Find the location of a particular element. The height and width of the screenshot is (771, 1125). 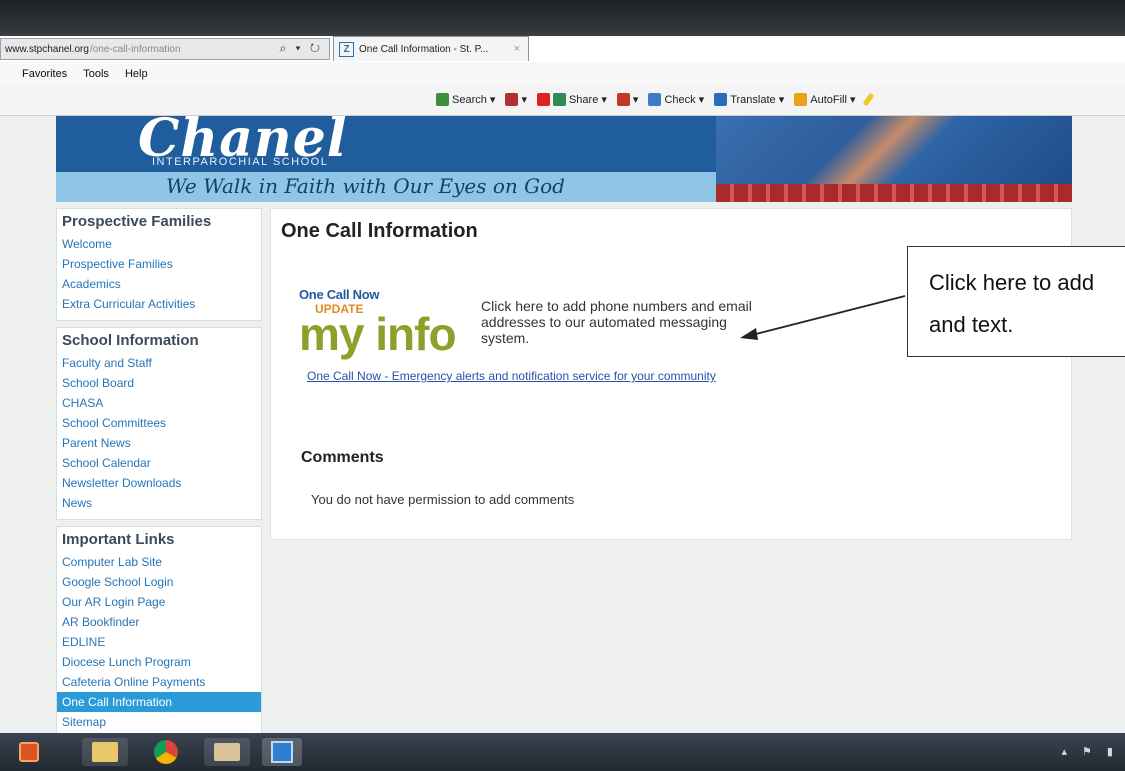

taskbar: ▴ ⚑ ▮ is located at coordinates (562, 752).